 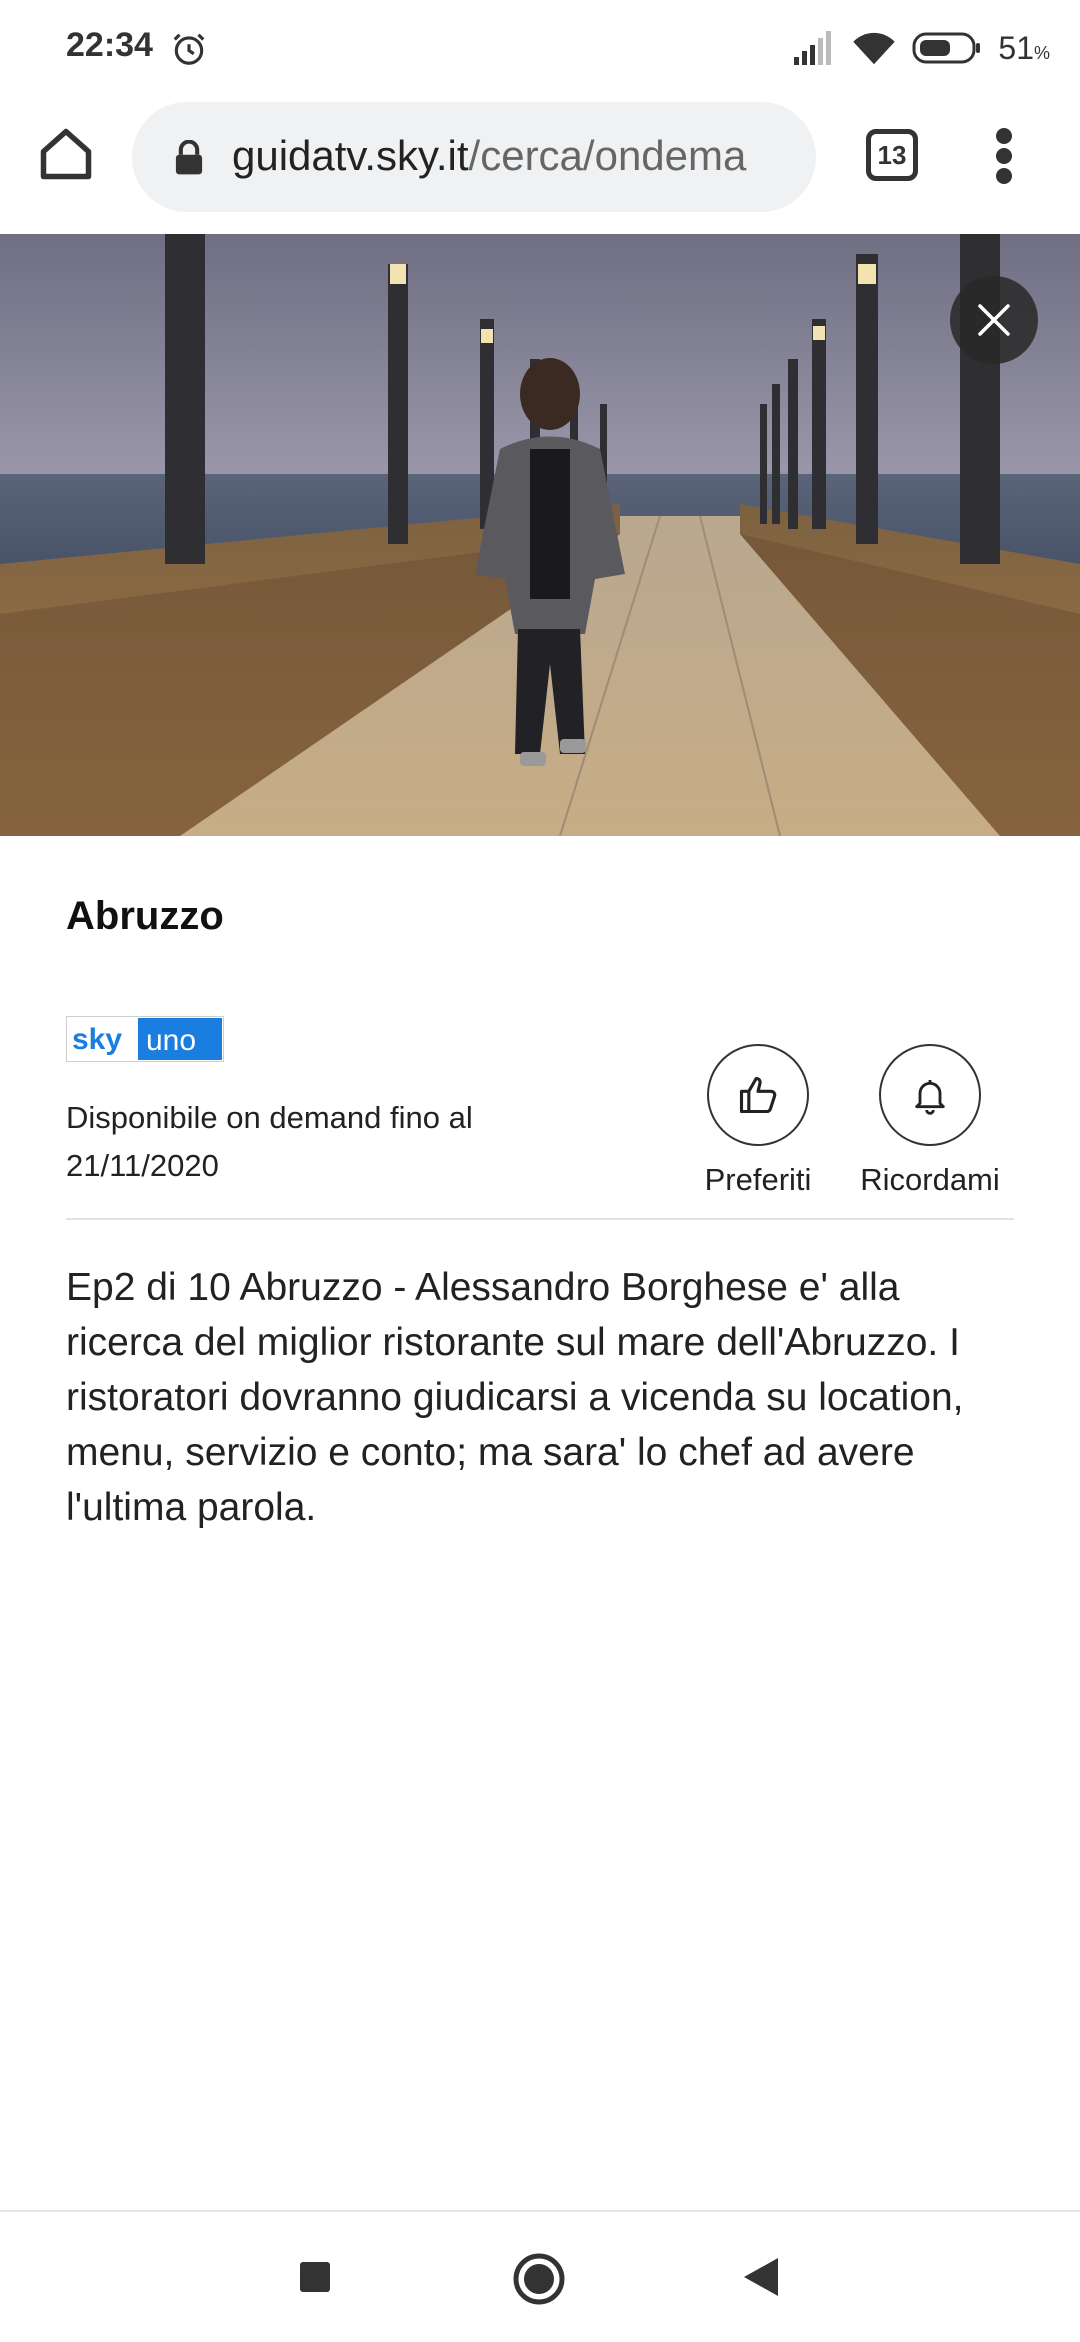 What do you see at coordinates (189, 49) in the screenshot?
I see `alarm-icon` at bounding box center [189, 49].